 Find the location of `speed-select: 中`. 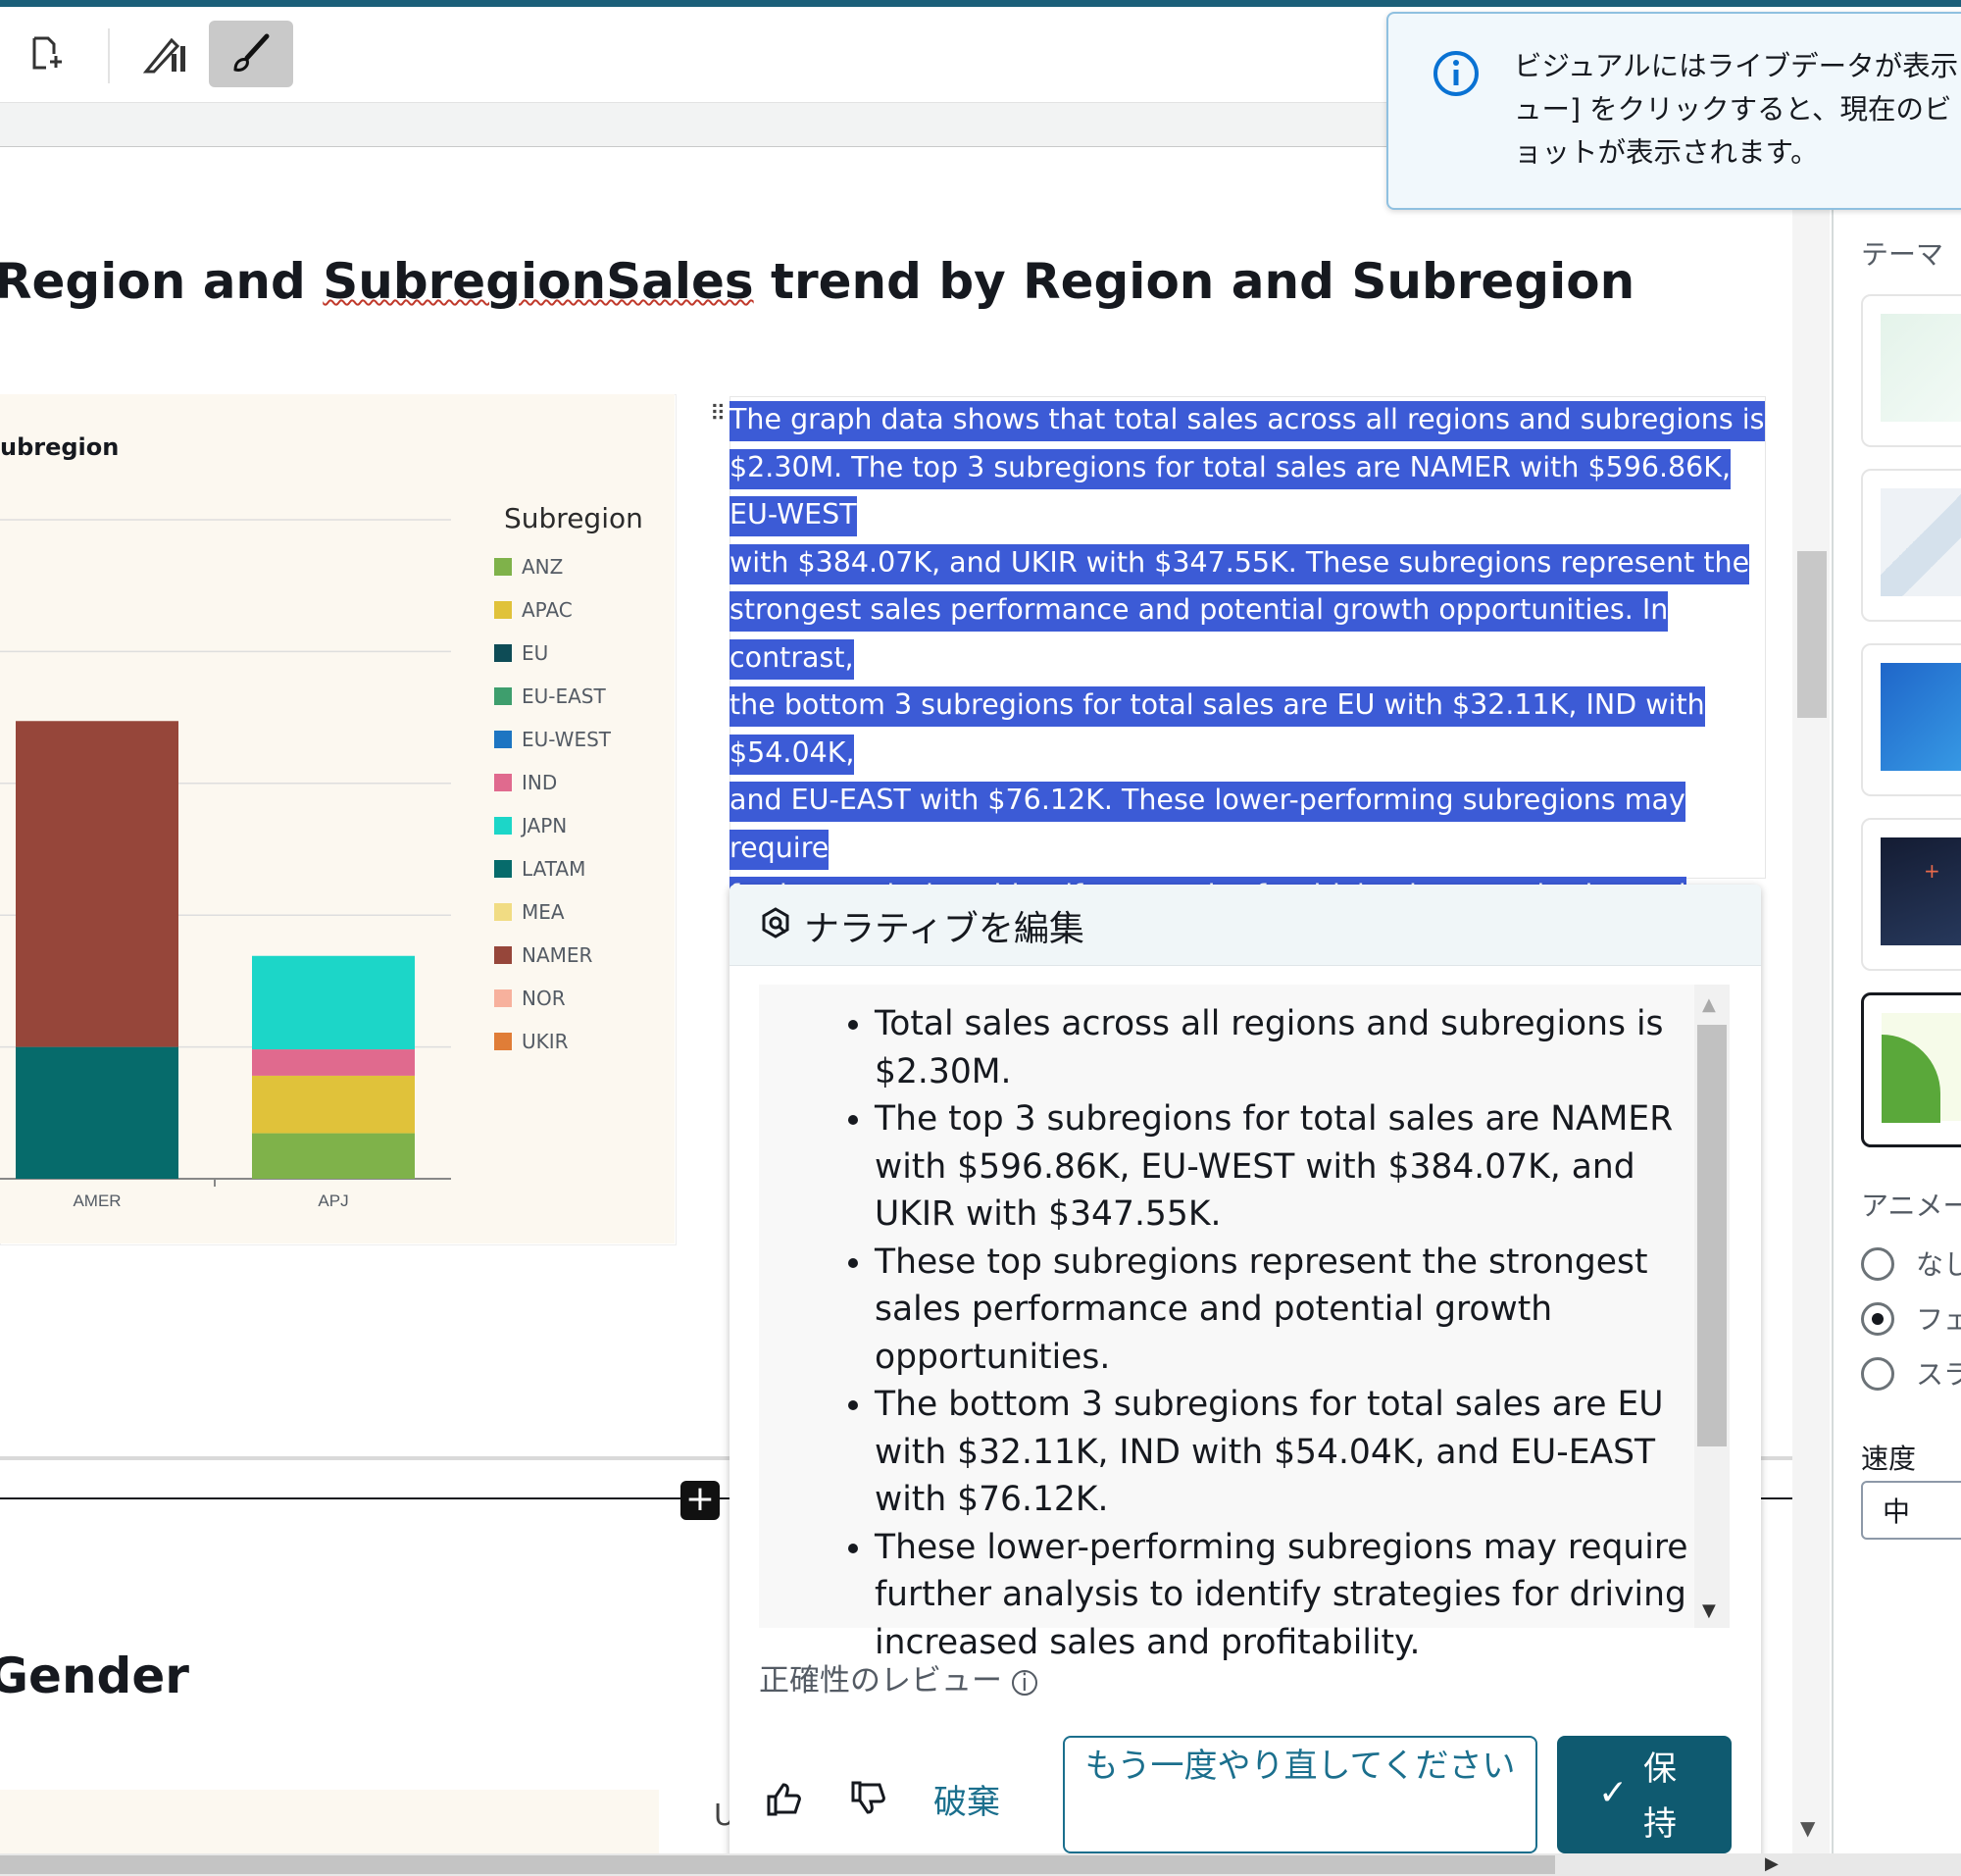

speed-select: 中 is located at coordinates (1911, 1510).